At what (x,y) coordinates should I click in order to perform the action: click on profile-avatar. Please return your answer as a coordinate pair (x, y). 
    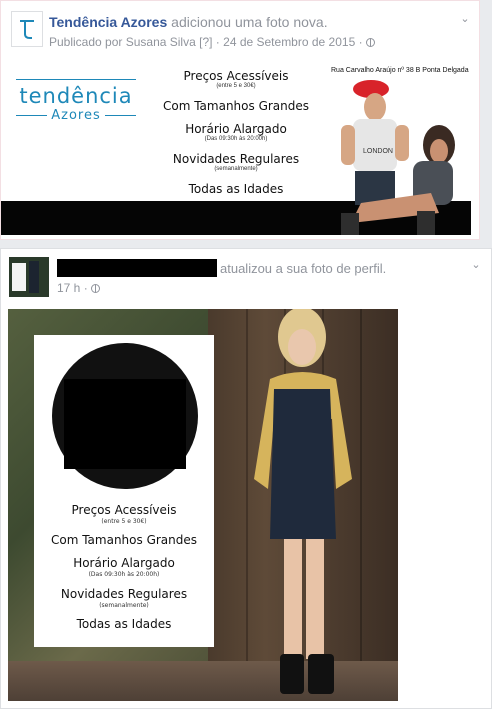
    Looking at the image, I should click on (29, 277).